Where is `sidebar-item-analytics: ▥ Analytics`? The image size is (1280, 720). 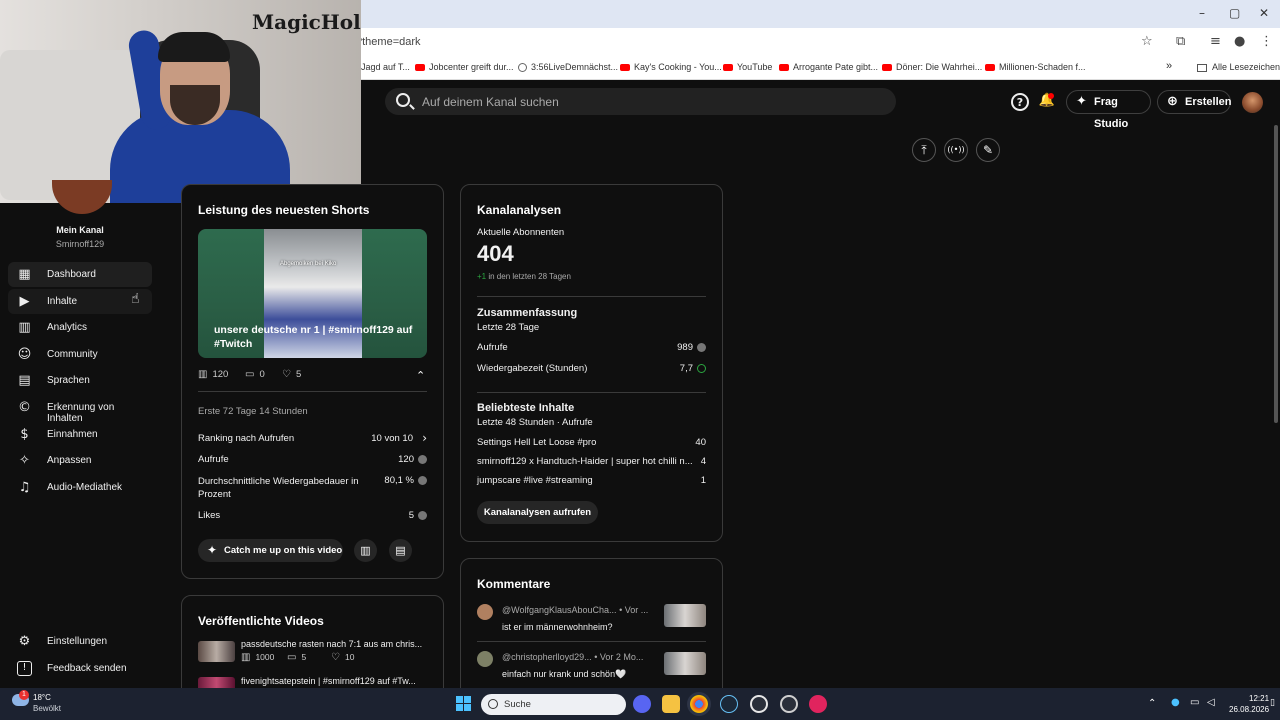
sidebar-item-analytics: ▥ Analytics is located at coordinates (80, 327).